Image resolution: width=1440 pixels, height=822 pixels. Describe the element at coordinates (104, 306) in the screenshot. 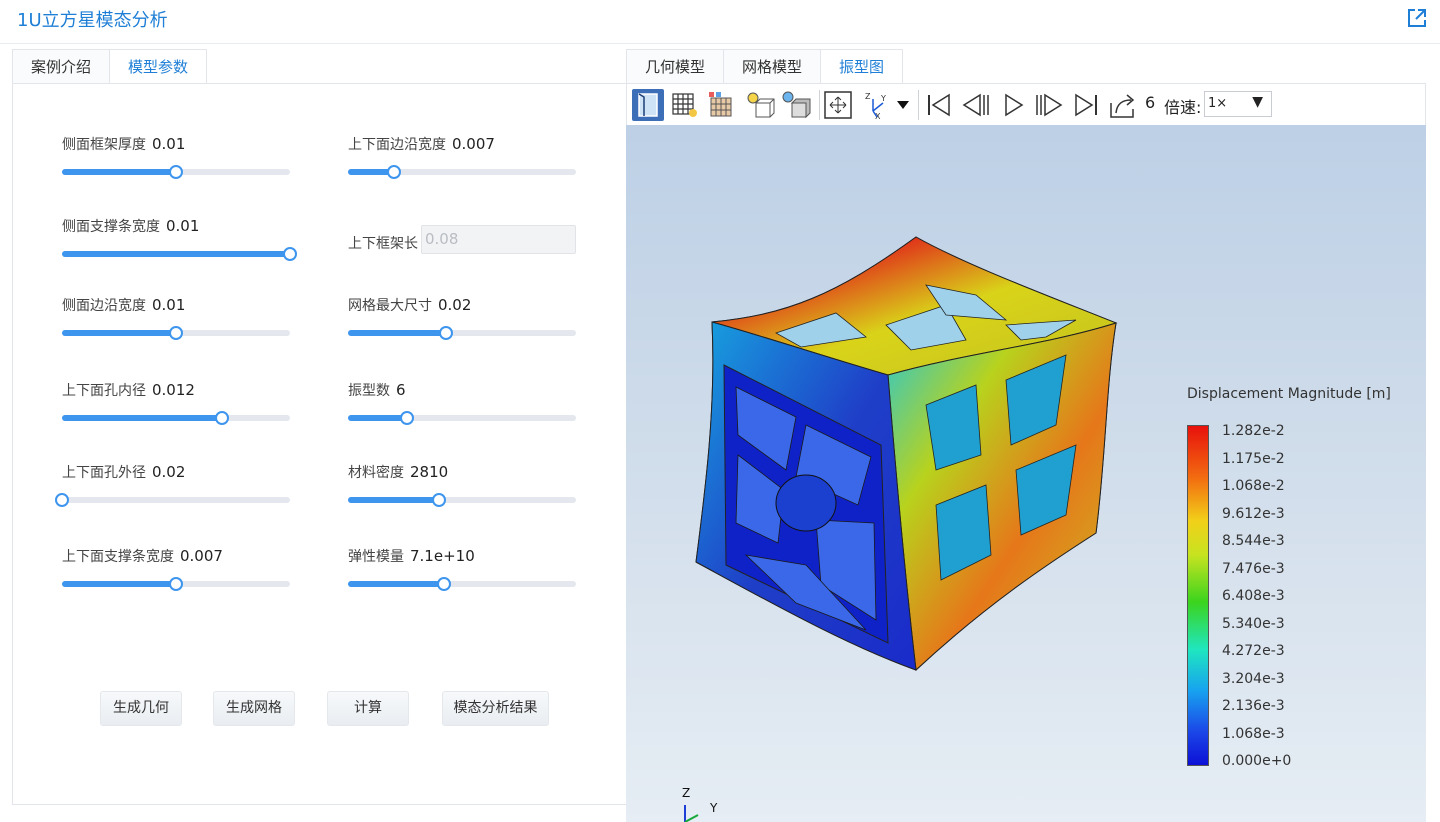

I see `param-label: 侧面边沿宽度` at that location.